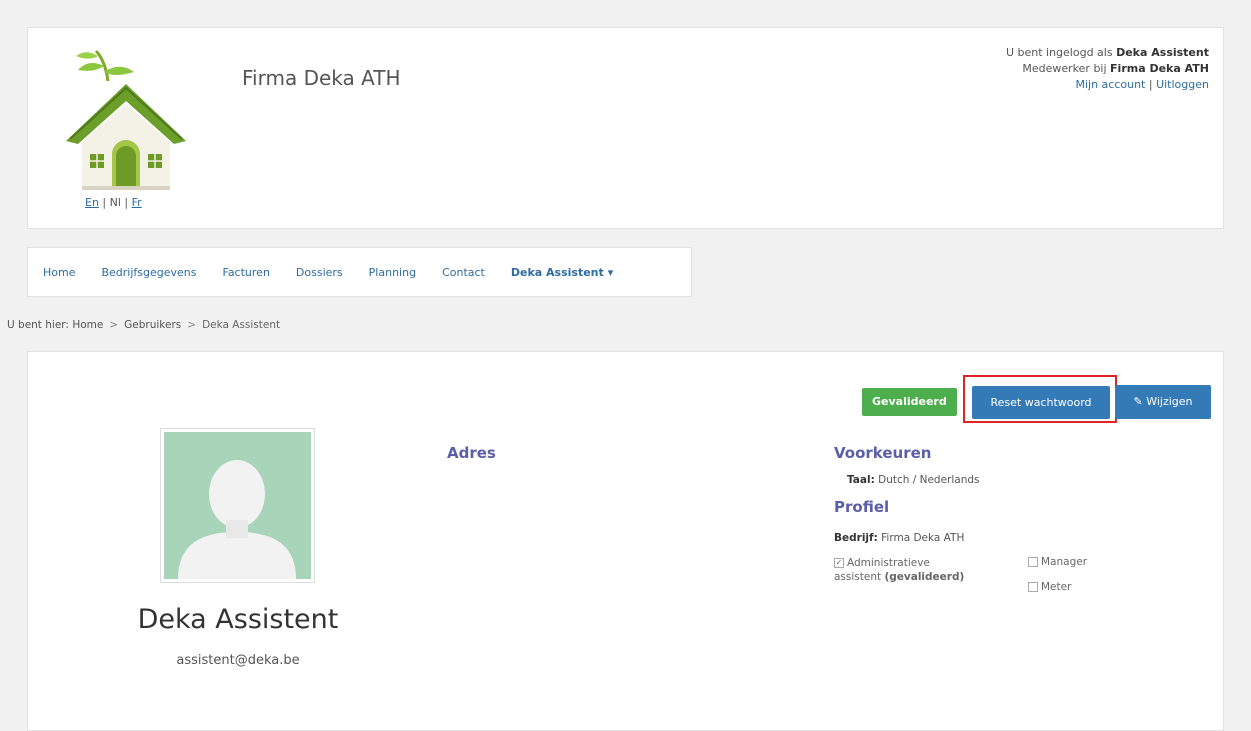 Image resolution: width=1251 pixels, height=731 pixels. I want to click on breadcrumb-users: Gebruikers, so click(152, 325).